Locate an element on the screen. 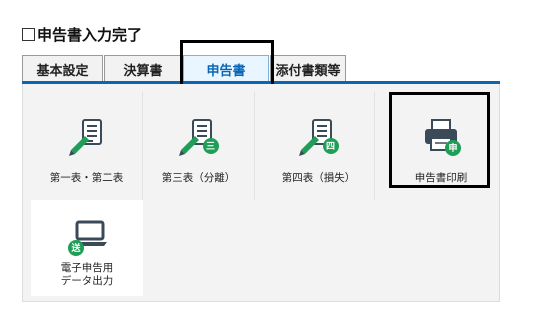 Image resolution: width=533 pixels, height=325 pixels. badge-shin-icon: 申 is located at coordinates (453, 149).